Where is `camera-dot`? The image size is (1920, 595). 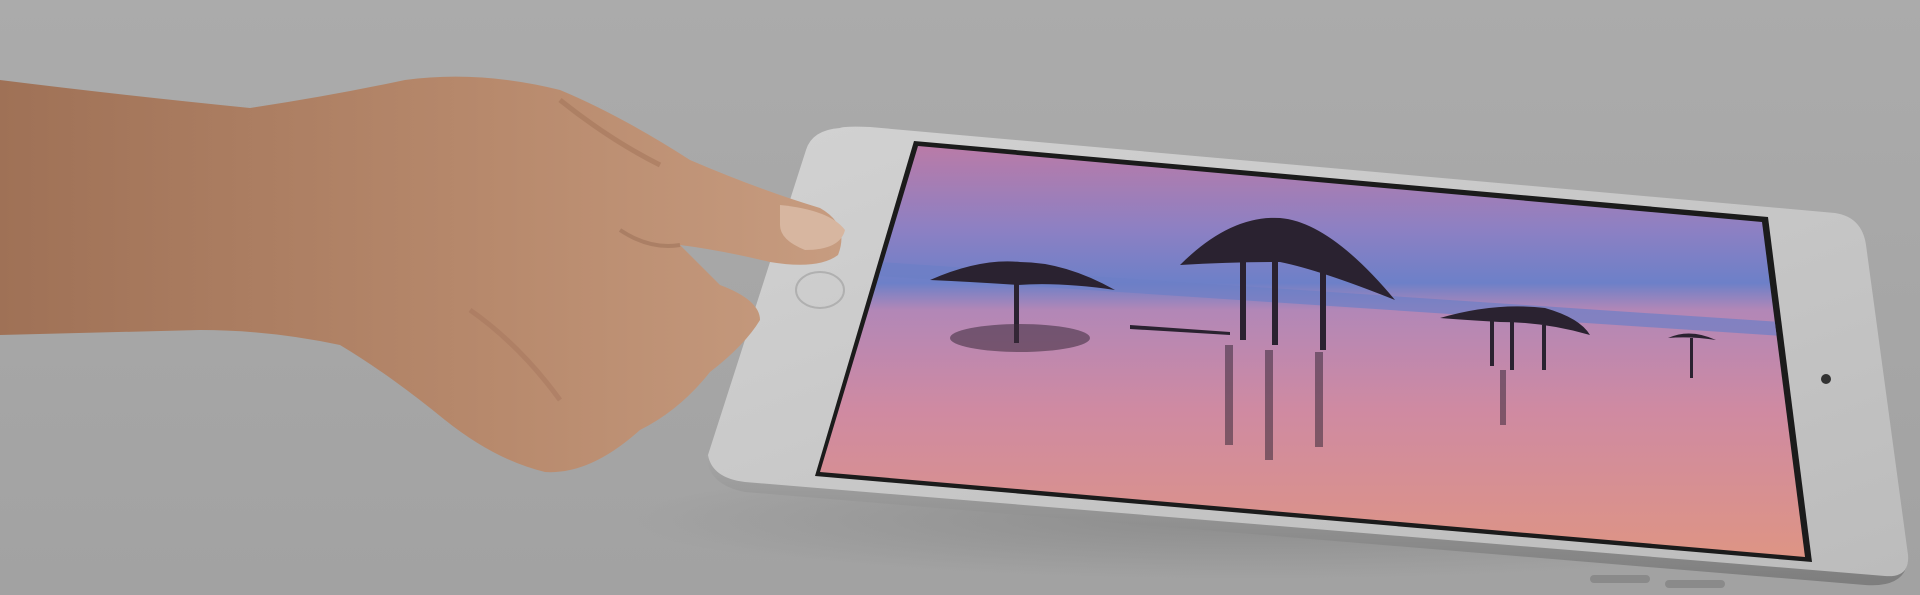 camera-dot is located at coordinates (1826, 379).